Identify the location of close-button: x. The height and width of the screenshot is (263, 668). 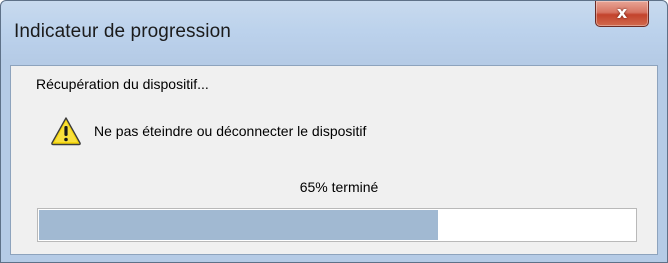
(622, 14).